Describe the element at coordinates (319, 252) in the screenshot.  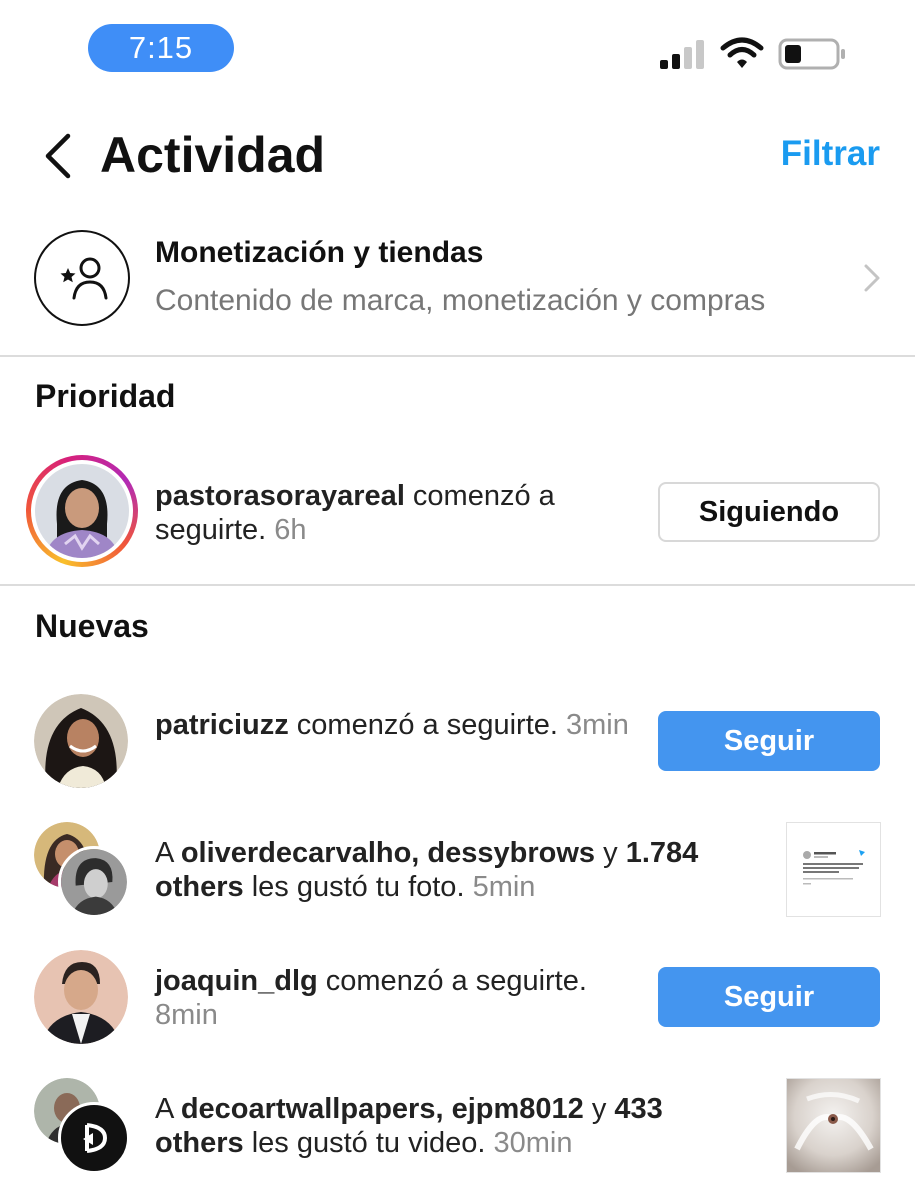
I see `monetization-title: Monetización y tiendas` at that location.